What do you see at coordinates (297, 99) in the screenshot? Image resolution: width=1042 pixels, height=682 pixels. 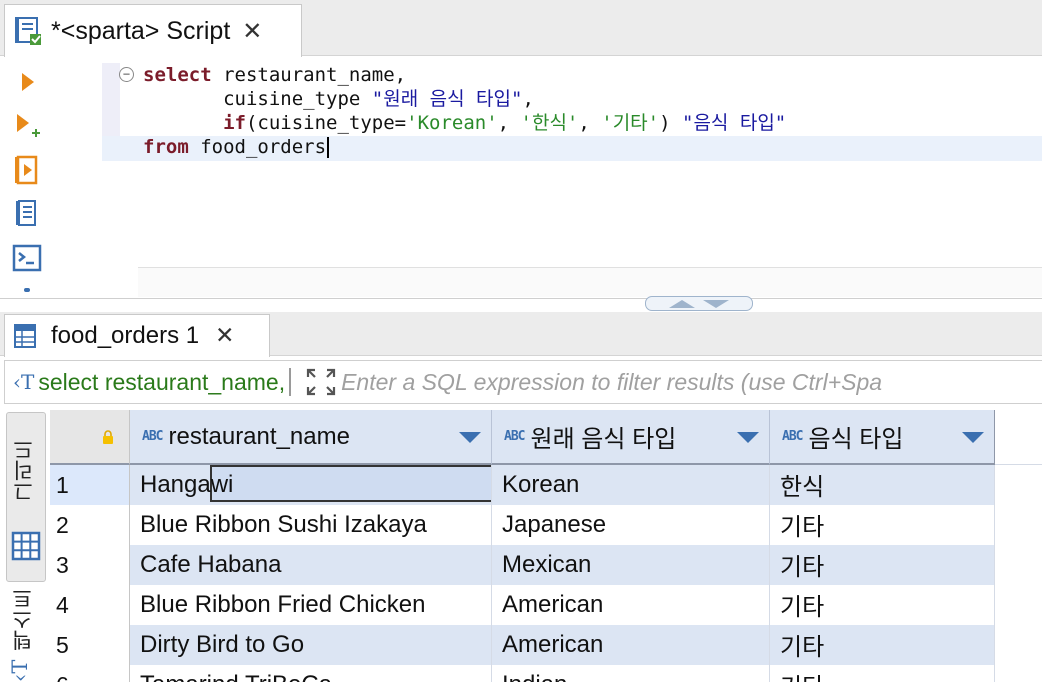 I see `code-text: cuisine_type` at bounding box center [297, 99].